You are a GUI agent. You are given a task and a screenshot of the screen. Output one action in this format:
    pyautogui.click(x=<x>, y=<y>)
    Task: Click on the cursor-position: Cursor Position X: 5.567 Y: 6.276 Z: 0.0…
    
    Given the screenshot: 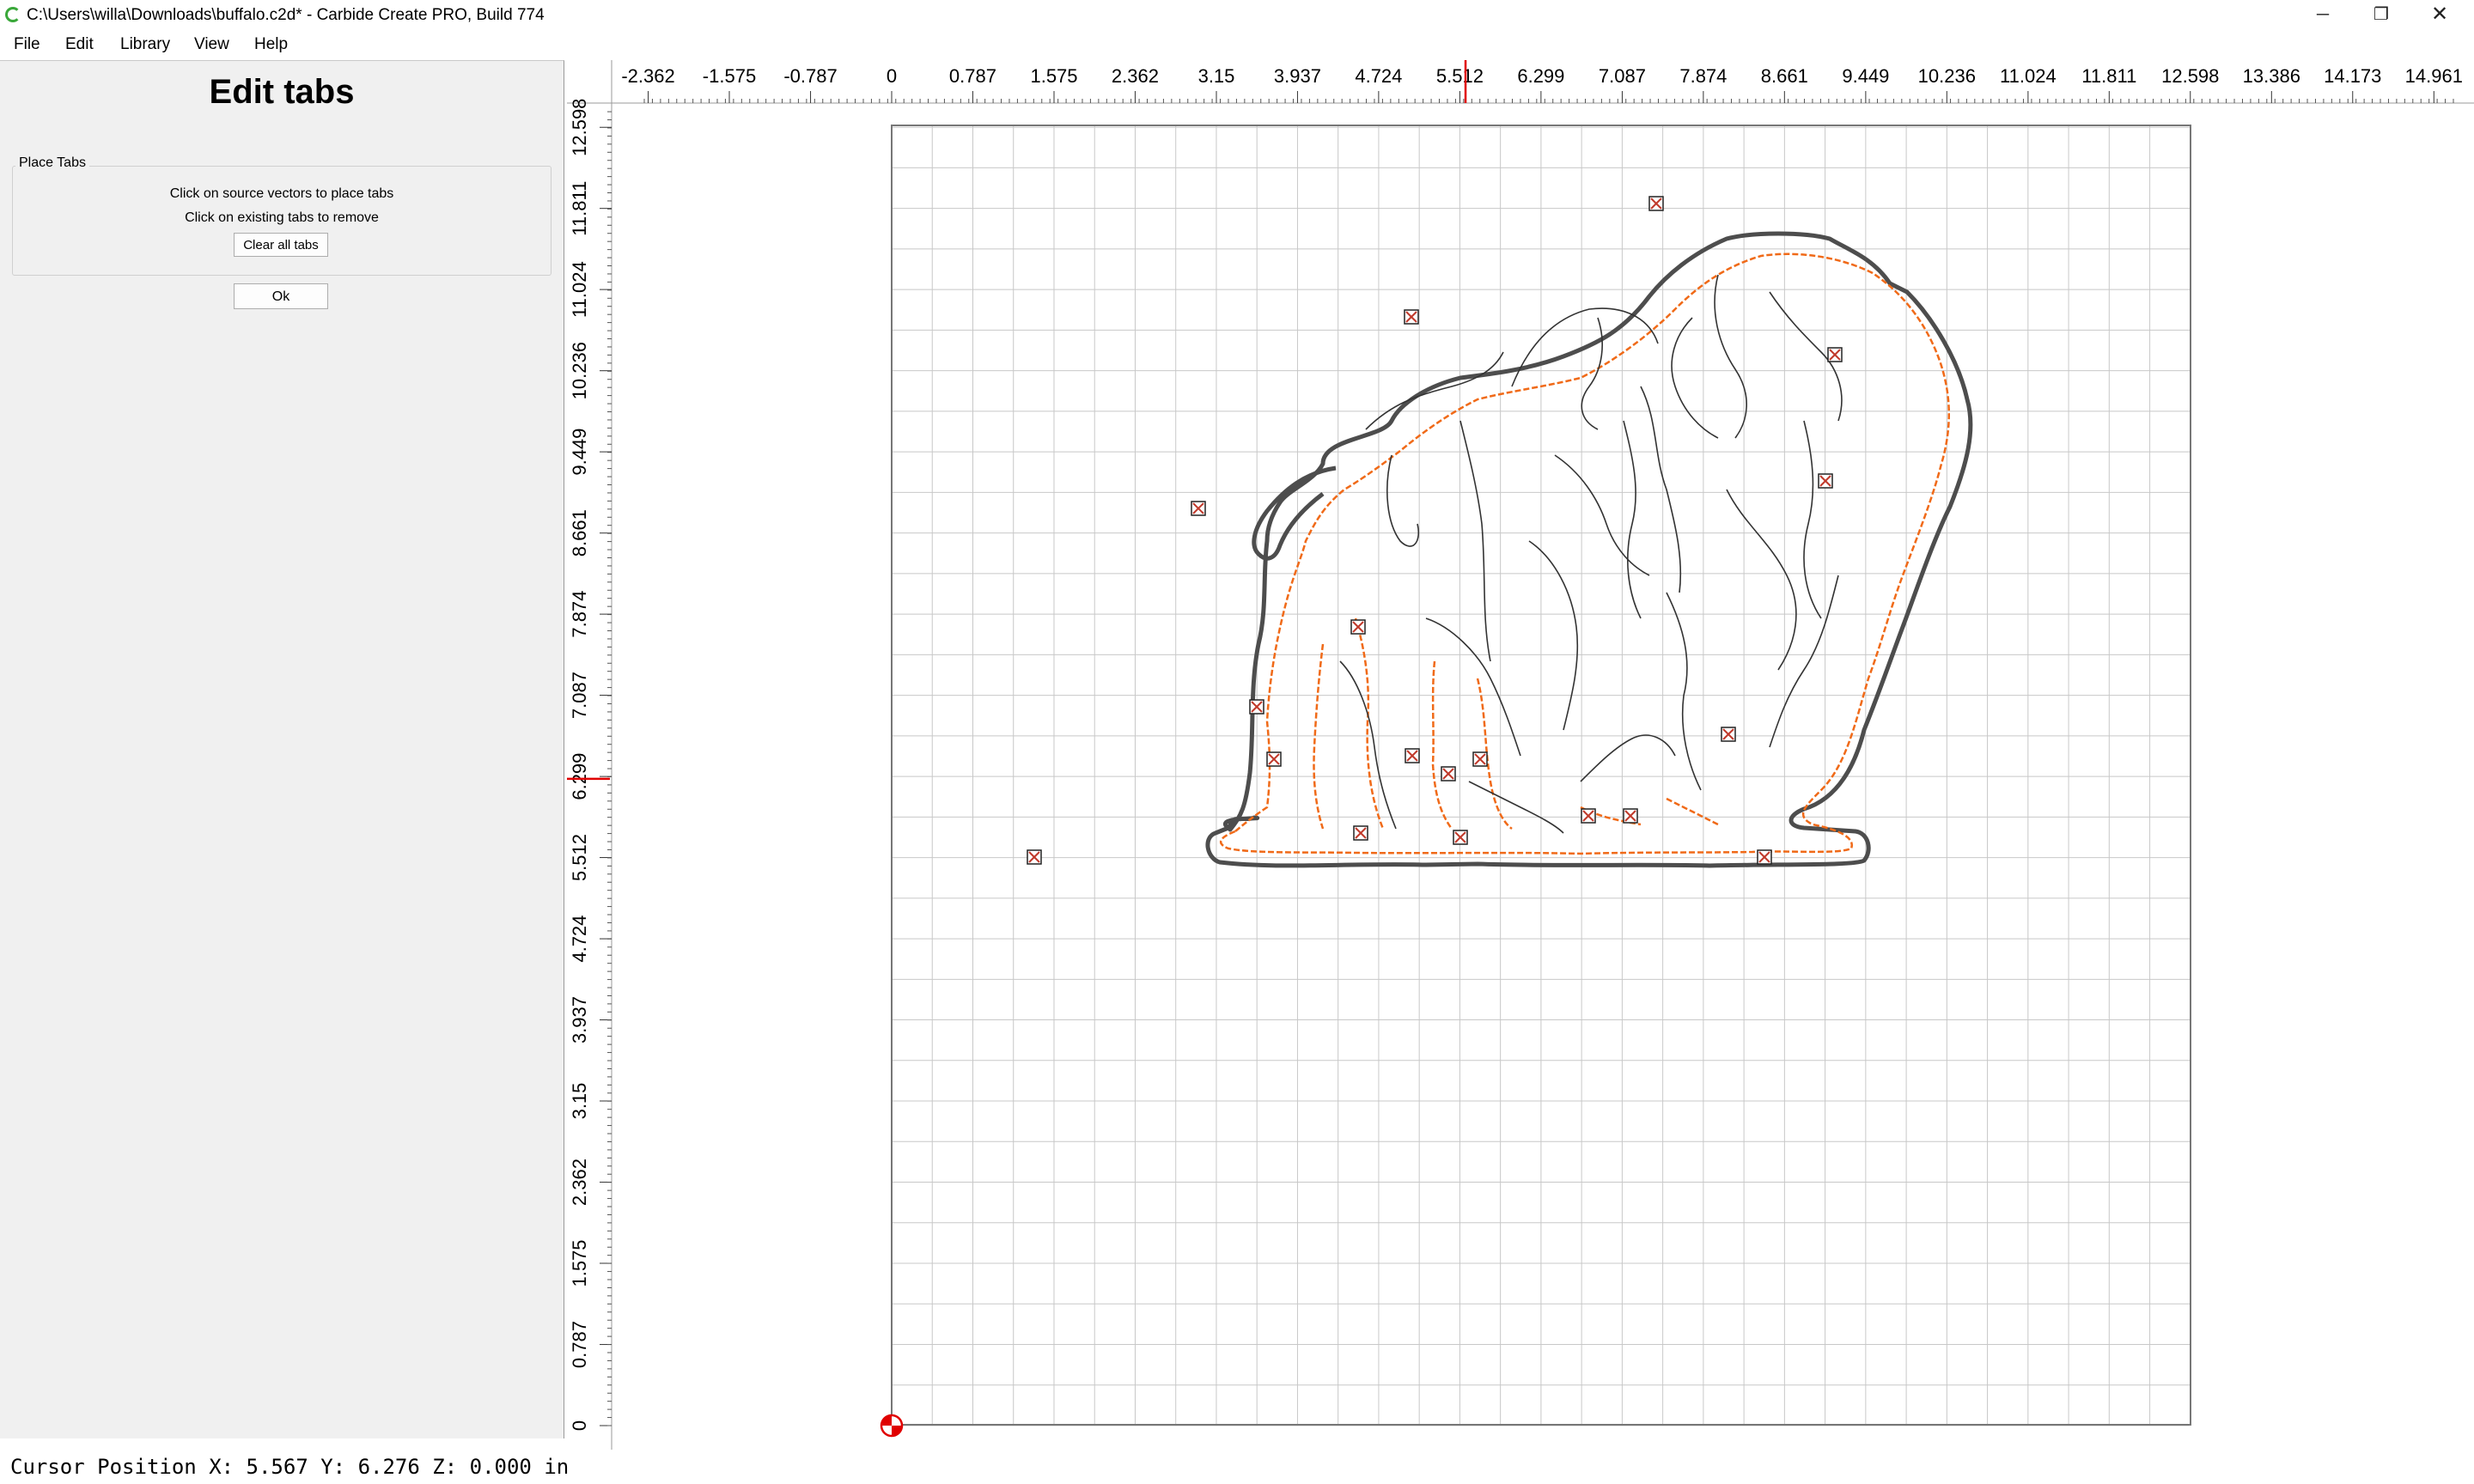 What is the action you would take?
    pyautogui.click(x=290, y=1467)
    